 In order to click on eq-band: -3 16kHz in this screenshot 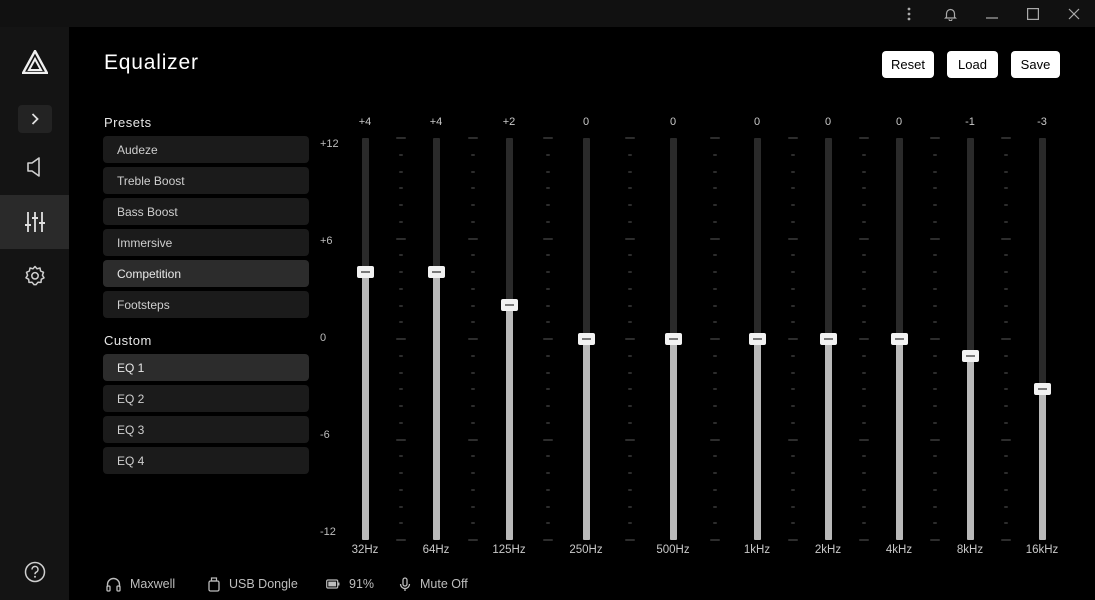, I will do `click(1042, 340)`.